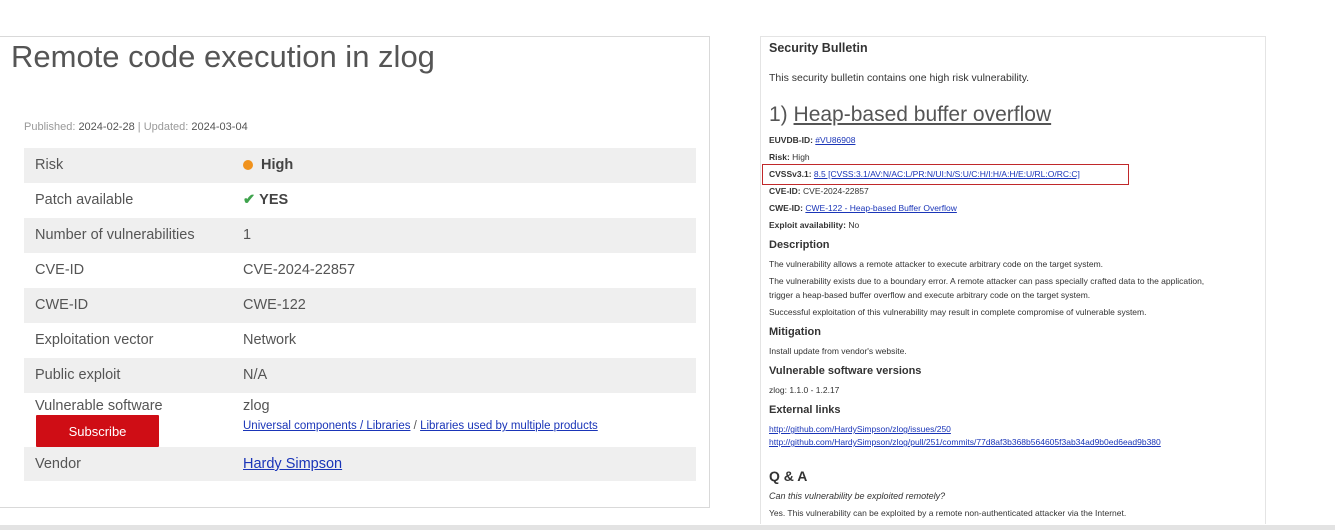 The image size is (1335, 530). What do you see at coordinates (509, 426) in the screenshot?
I see `category-link-libraries-multiple-products: Libraries used by multiple products` at bounding box center [509, 426].